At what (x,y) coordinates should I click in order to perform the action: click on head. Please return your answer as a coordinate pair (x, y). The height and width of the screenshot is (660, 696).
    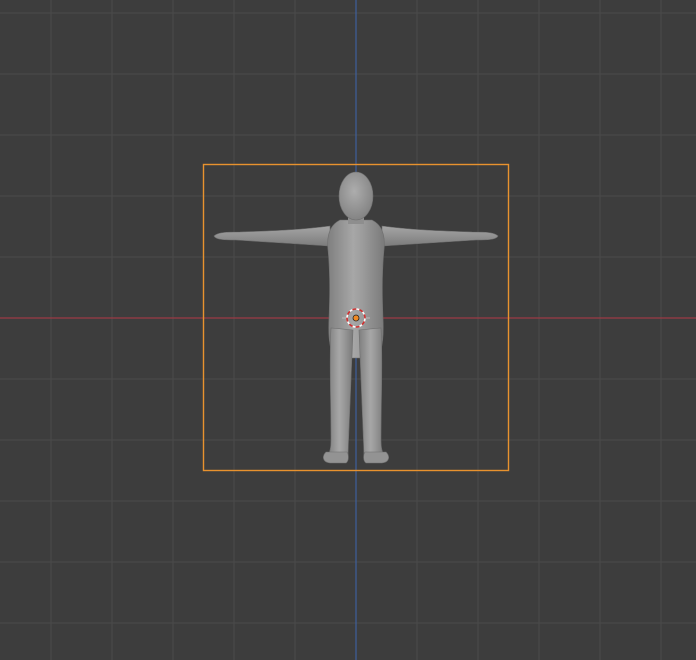
    Looking at the image, I should click on (356, 196).